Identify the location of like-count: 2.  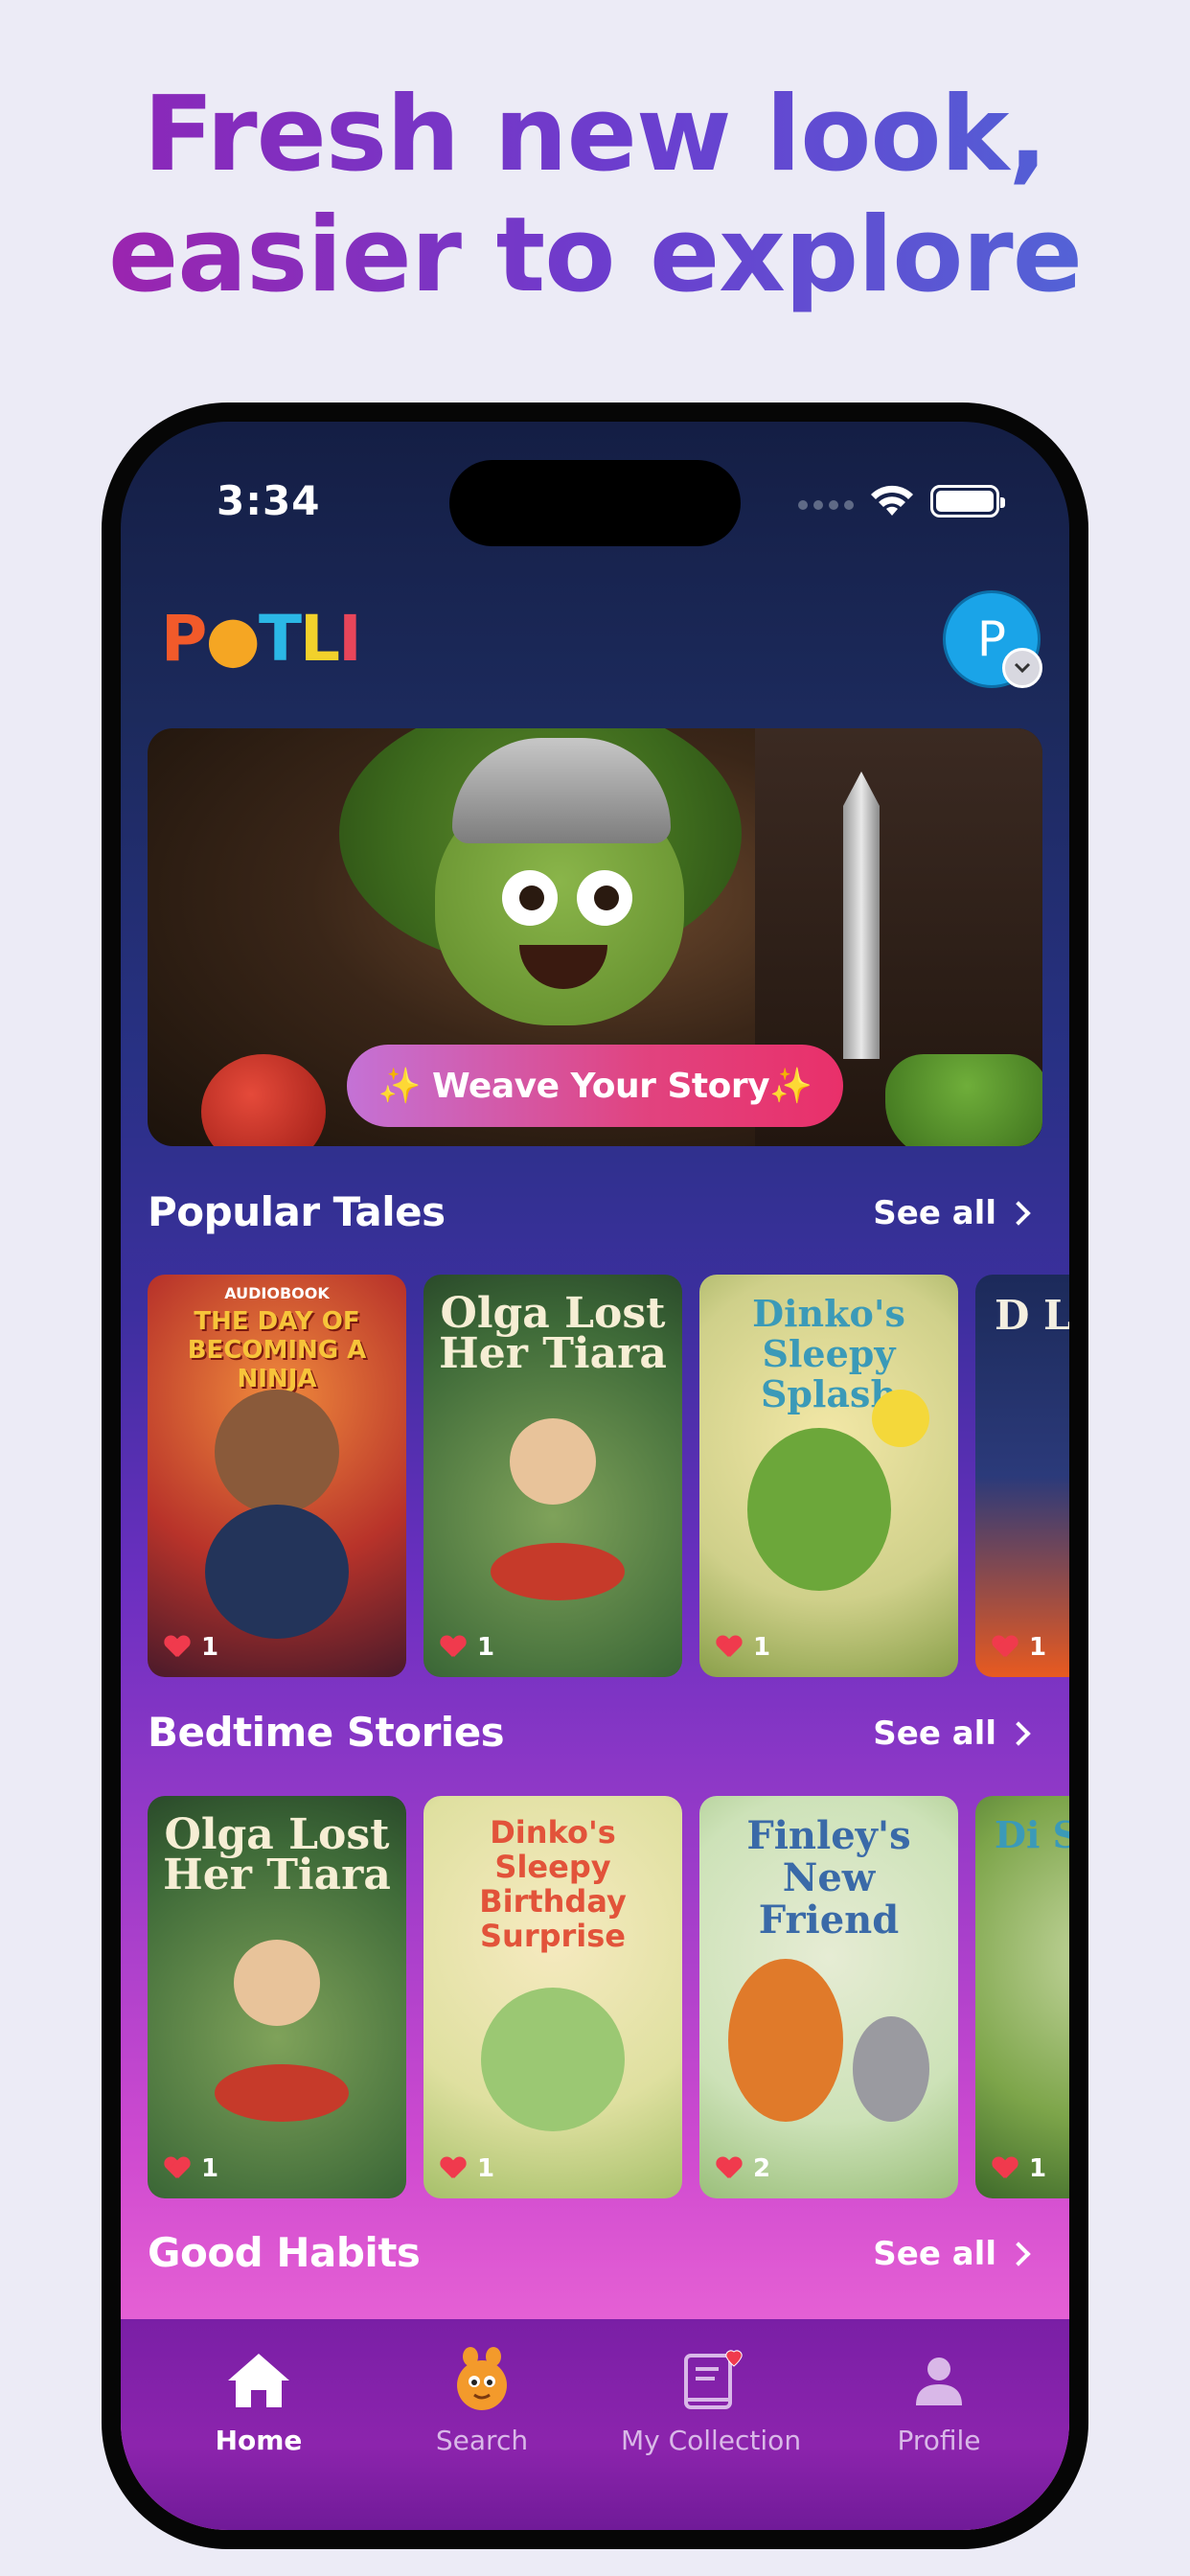
(744, 2168).